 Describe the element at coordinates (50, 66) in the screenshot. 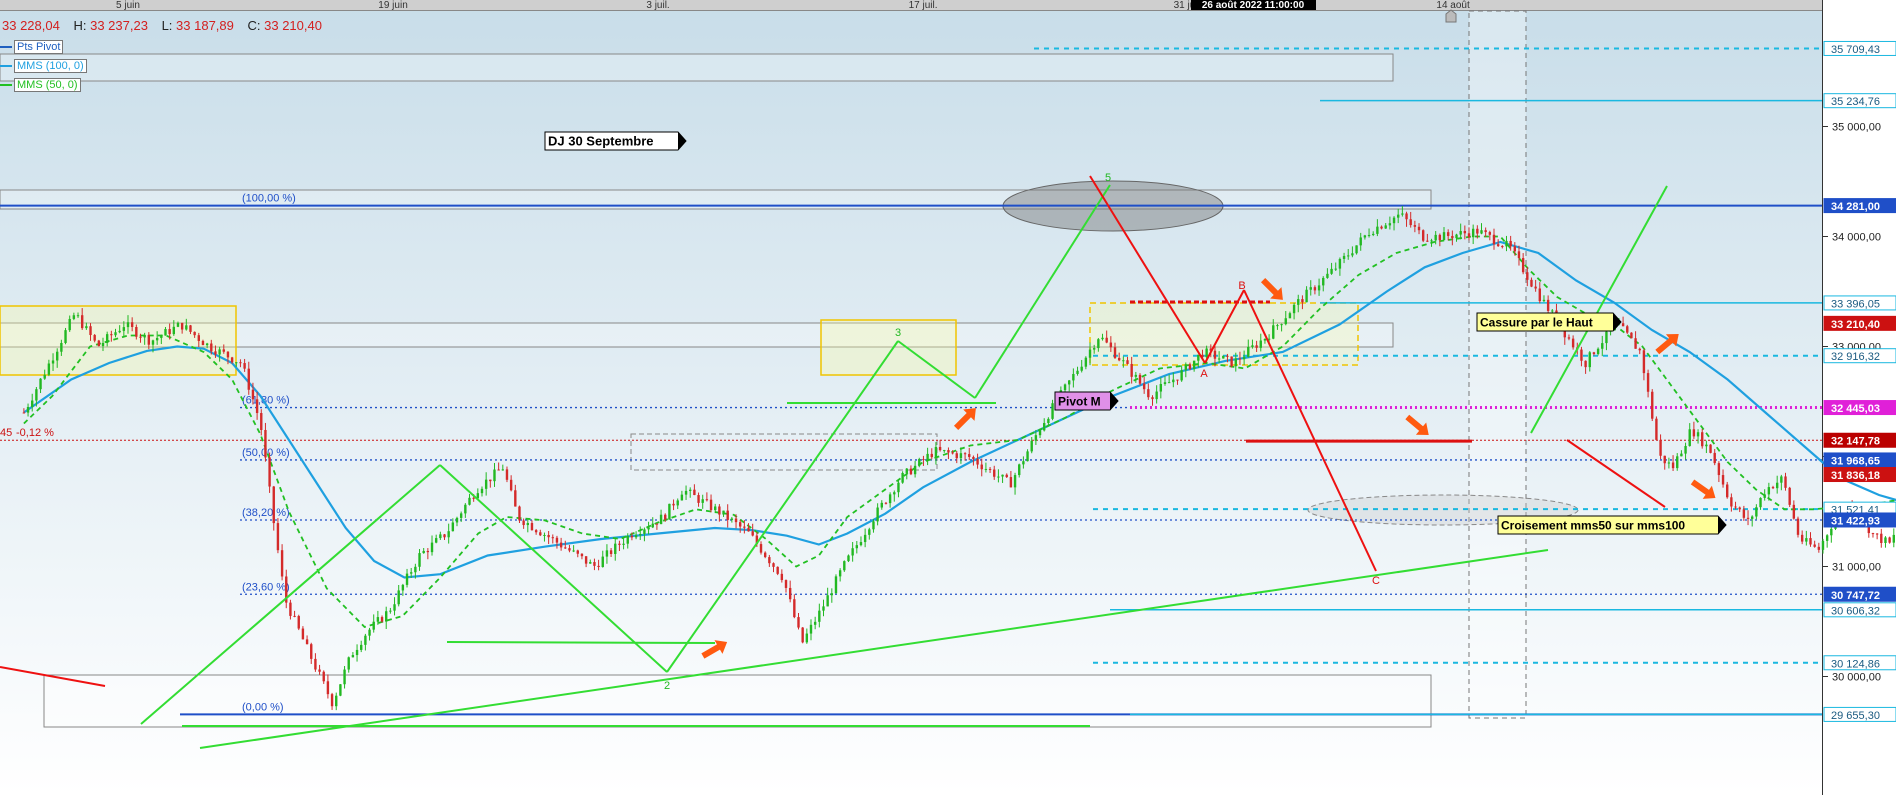

I see `legend-label-sma100: MMS (100, 0)` at that location.